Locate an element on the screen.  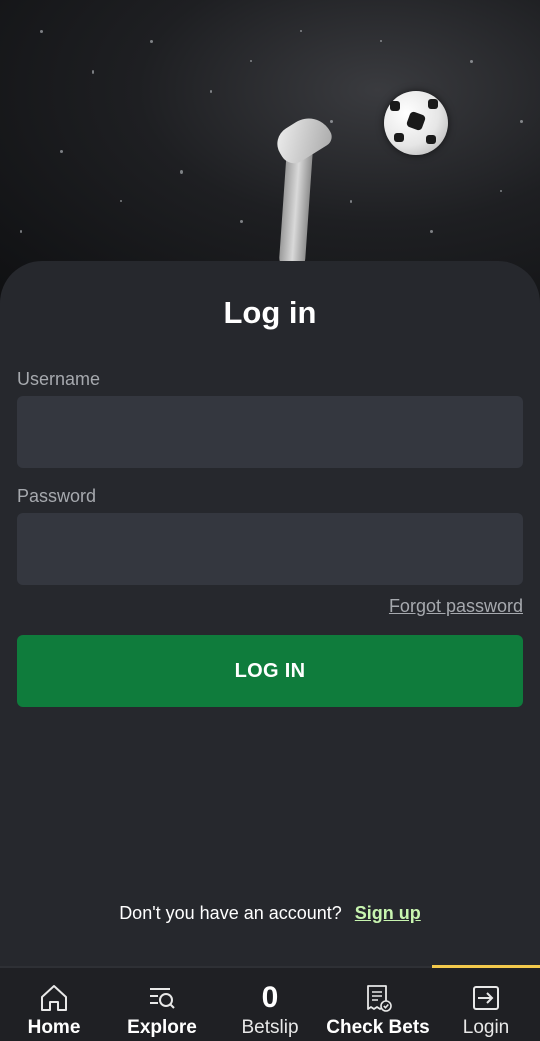
soccer-ball-icon is located at coordinates (416, 123).